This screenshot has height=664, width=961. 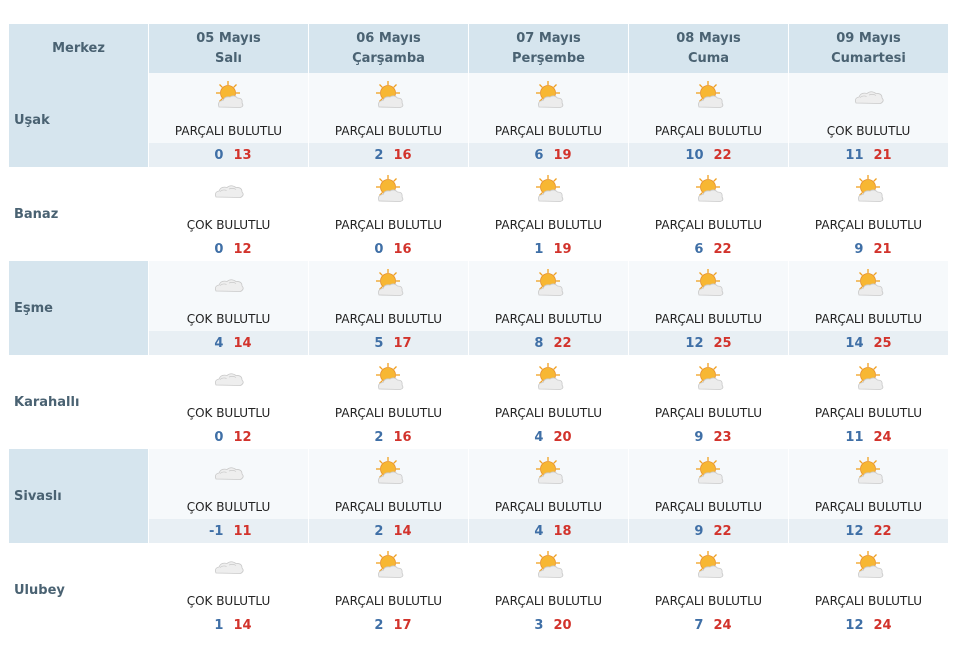 What do you see at coordinates (379, 343) in the screenshot?
I see `min-temperature: 5` at bounding box center [379, 343].